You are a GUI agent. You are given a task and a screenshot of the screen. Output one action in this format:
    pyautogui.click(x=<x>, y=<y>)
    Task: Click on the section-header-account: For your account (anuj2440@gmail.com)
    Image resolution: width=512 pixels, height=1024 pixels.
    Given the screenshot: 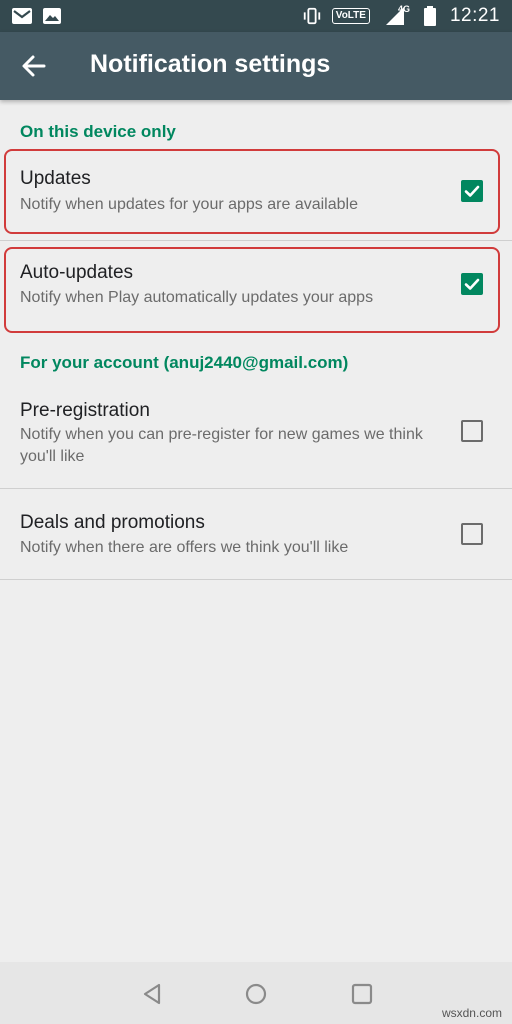 What is the action you would take?
    pyautogui.click(x=184, y=362)
    